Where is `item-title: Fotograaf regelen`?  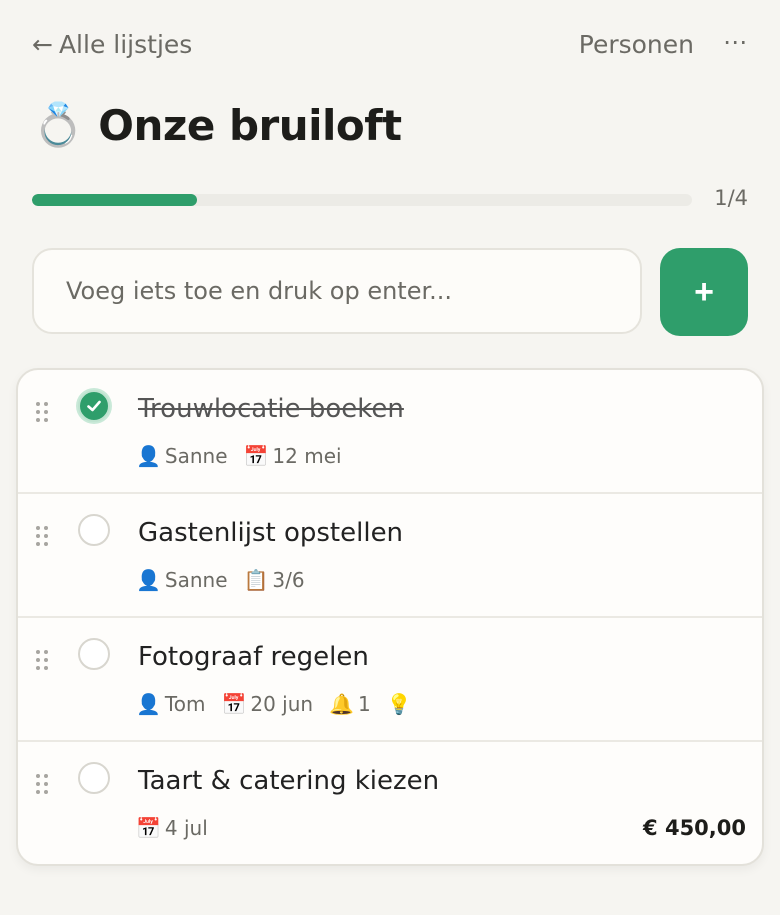
item-title: Fotograaf regelen is located at coordinates (253, 657).